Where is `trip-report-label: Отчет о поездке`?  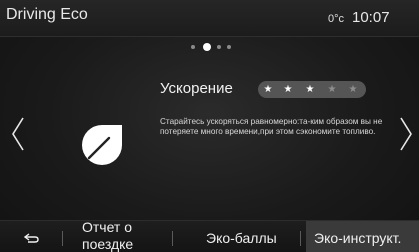
trip-report-label: Отчет о поездке is located at coordinates (108, 235).